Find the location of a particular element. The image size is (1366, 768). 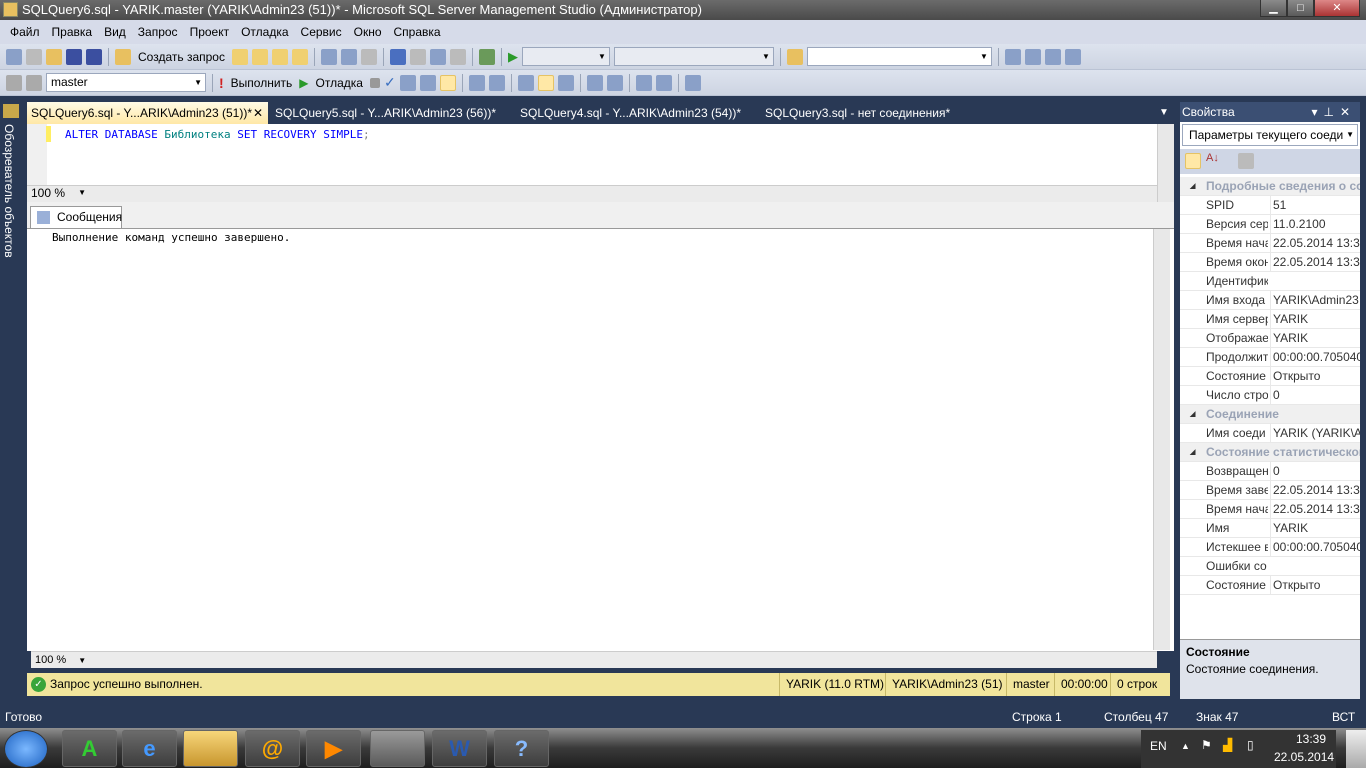

taskbar-app-a: A is located at coordinates (89, 748).